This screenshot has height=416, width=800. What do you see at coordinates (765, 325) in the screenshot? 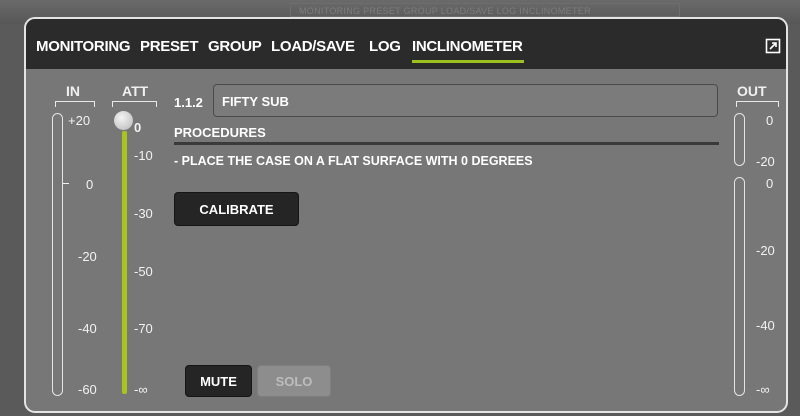
I see `out-scale-label: -40` at bounding box center [765, 325].